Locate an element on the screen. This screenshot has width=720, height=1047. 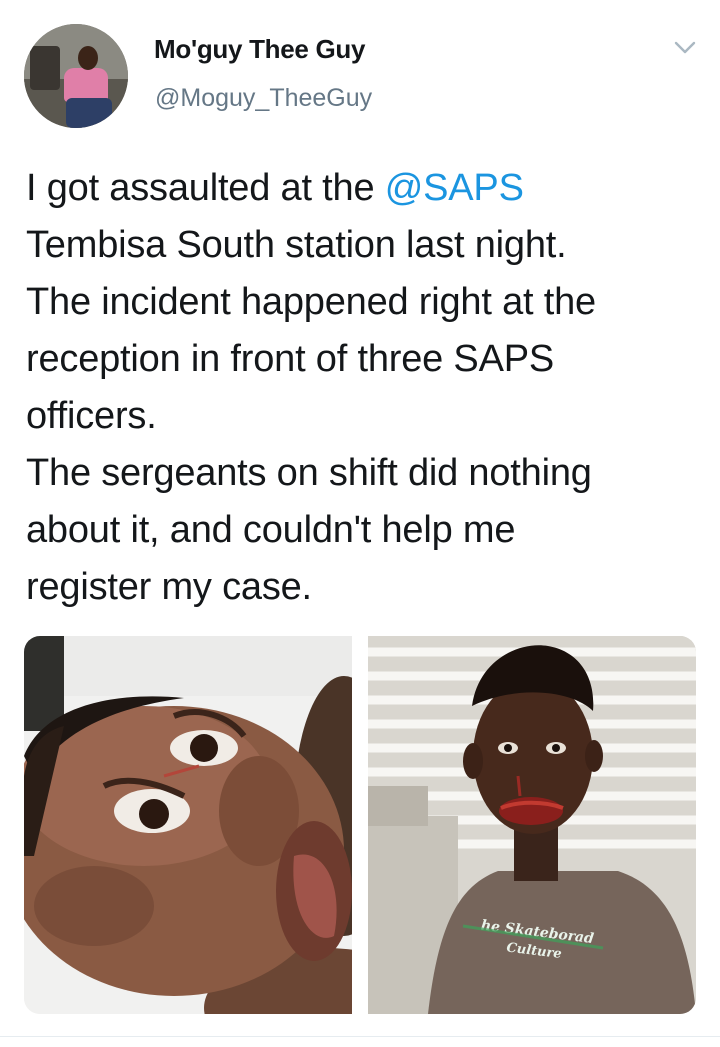
author-handle: @Moguy_TheeGuy is located at coordinates (263, 98).